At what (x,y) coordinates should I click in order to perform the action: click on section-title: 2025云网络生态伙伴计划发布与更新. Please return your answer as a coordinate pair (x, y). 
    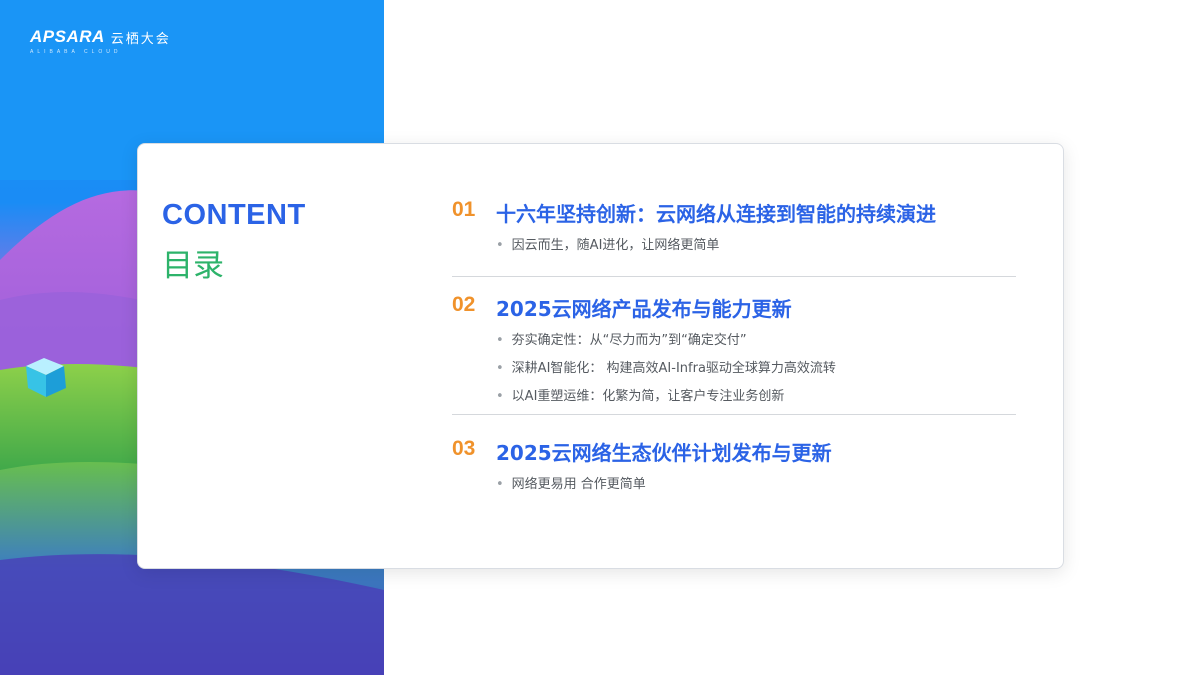
    Looking at the image, I should click on (664, 453).